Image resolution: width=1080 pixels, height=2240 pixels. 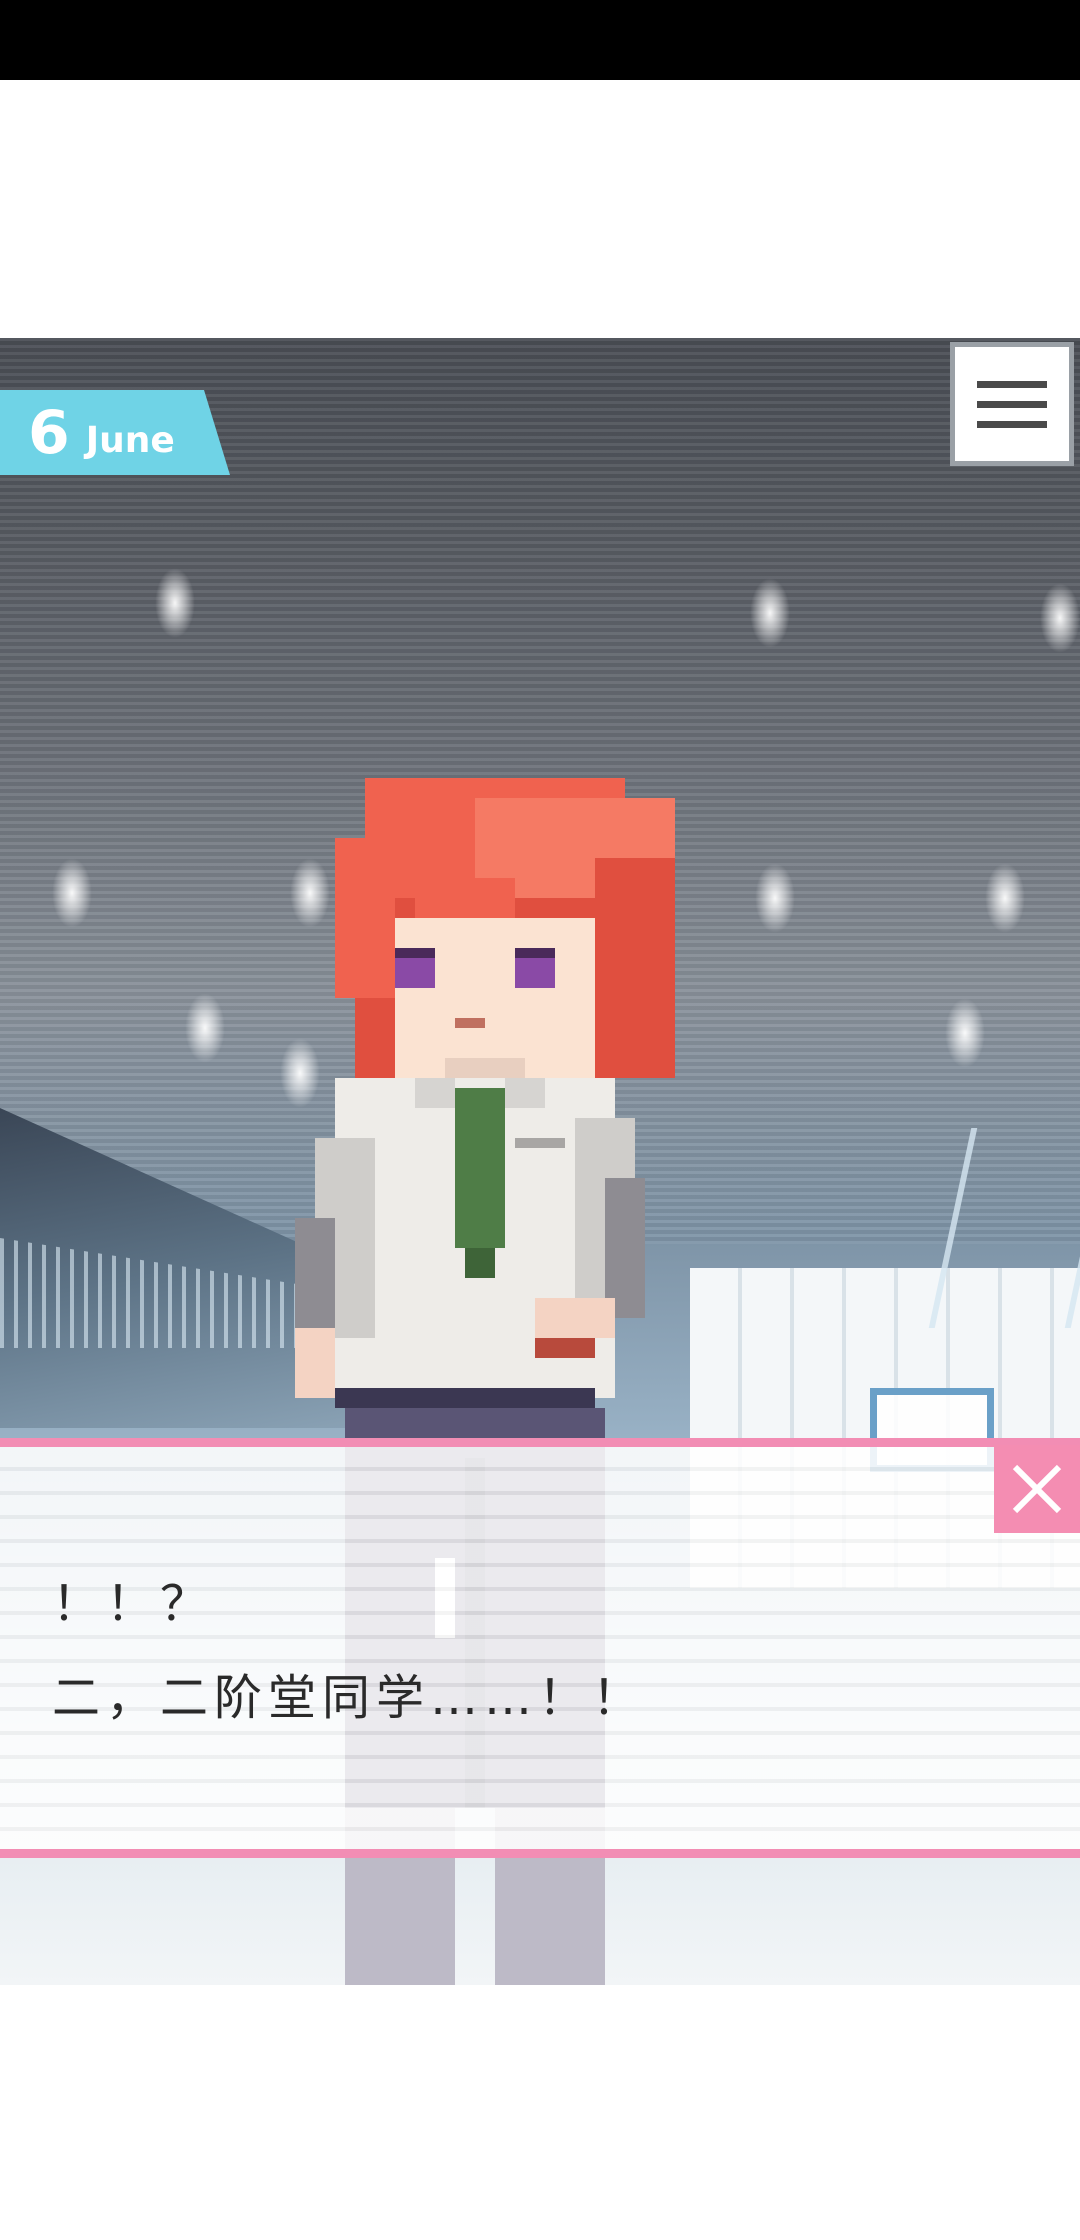 I want to click on close-x-icon, so click(x=1037, y=1489).